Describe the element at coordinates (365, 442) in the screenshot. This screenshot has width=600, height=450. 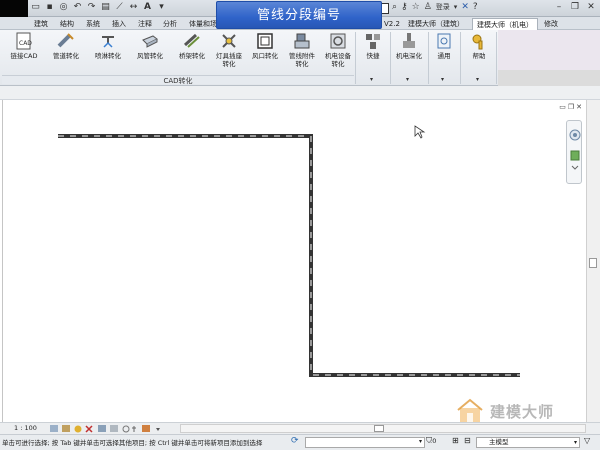
I see `workset-select: ▾` at that location.